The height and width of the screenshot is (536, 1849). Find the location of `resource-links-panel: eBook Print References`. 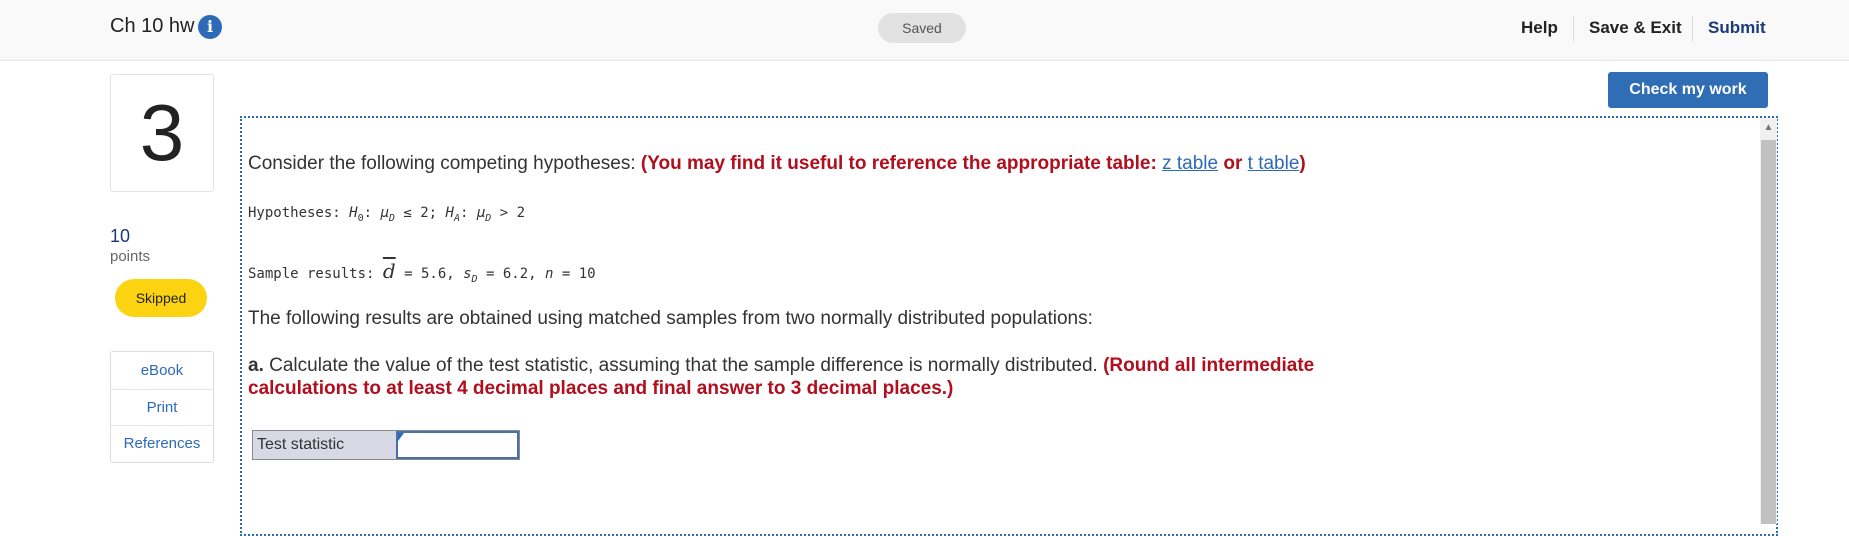

resource-links-panel: eBook Print References is located at coordinates (162, 407).